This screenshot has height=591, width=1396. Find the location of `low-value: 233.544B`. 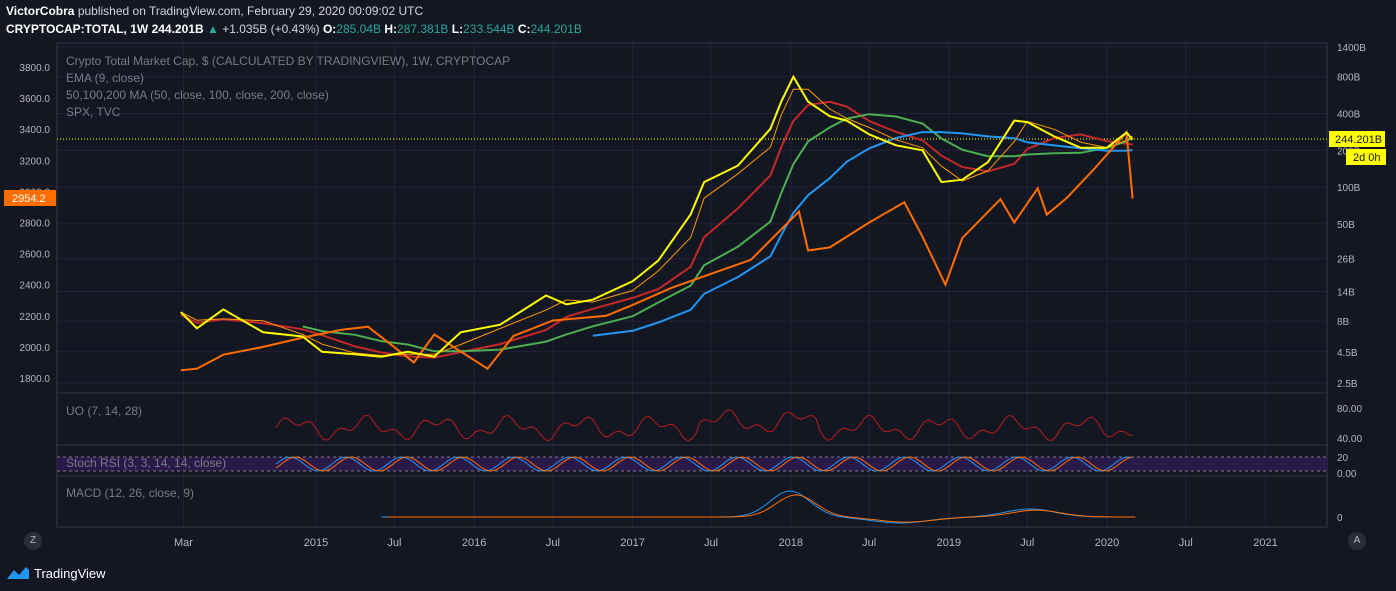

low-value: 233.544B is located at coordinates (489, 29).